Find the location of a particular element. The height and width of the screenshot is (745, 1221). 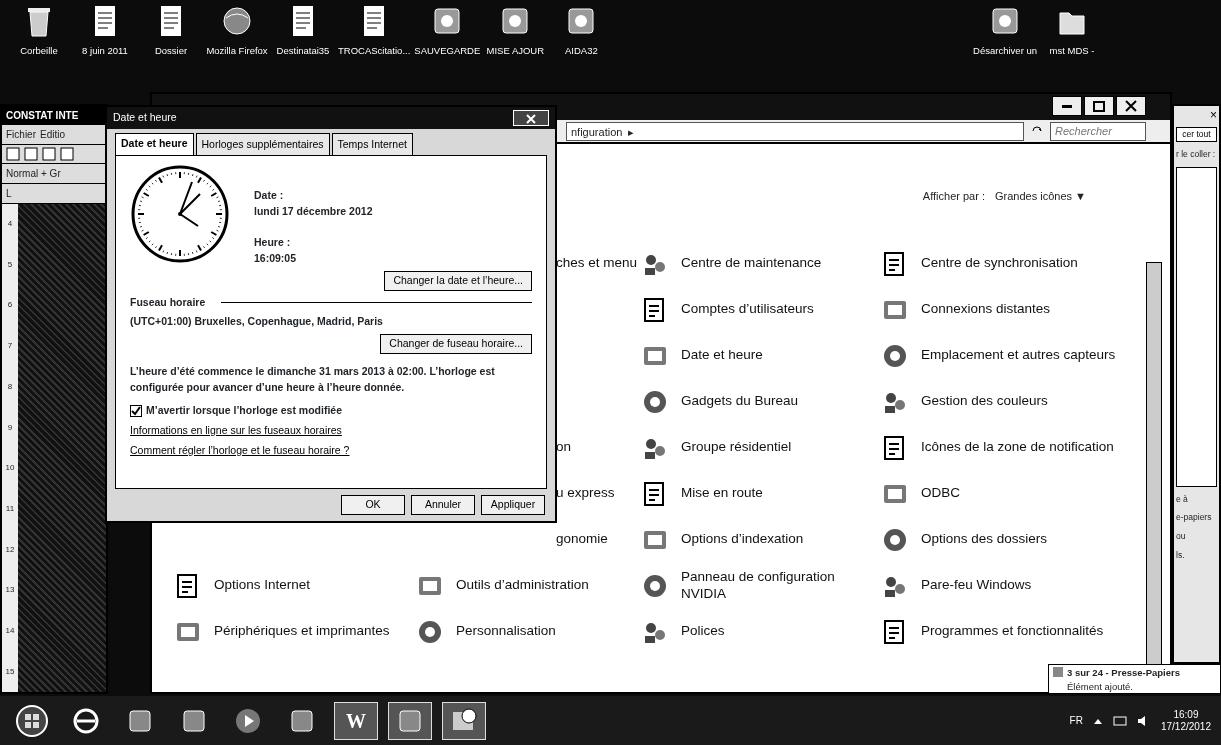

applet-label: gonomie is located at coordinates (582, 539).